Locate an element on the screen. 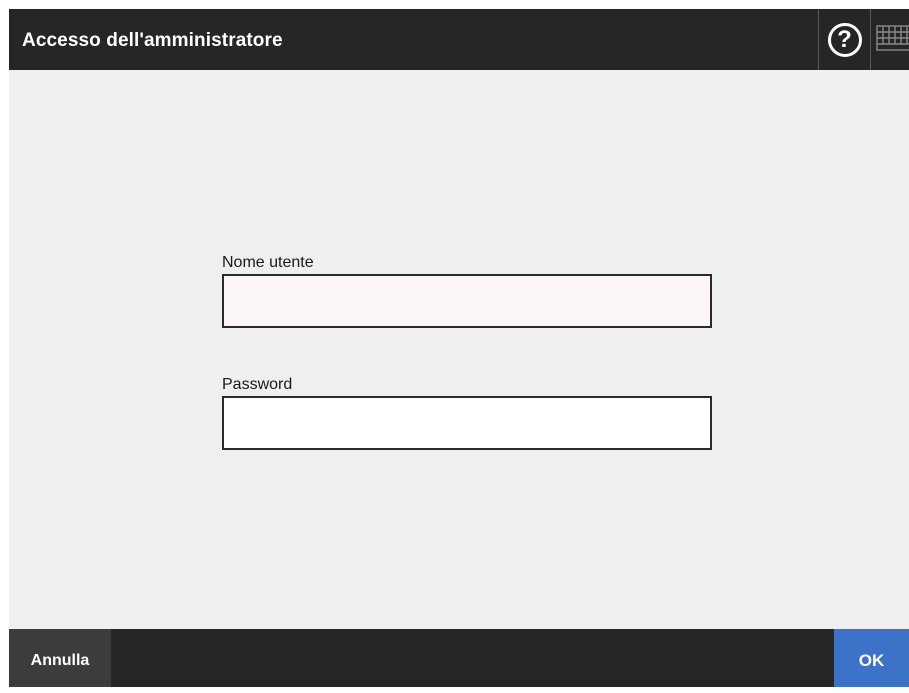 The image size is (909, 693). password-field is located at coordinates (467, 423).